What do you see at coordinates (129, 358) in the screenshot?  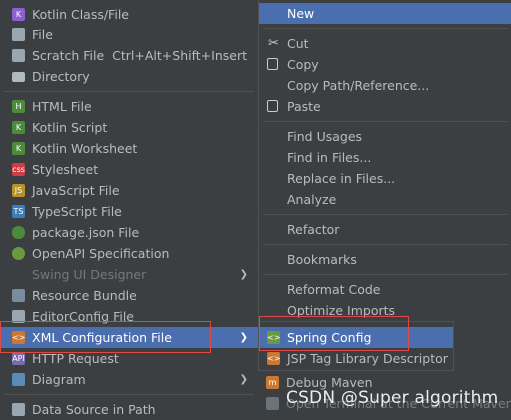 I see `menu-item-http-request: API HTTP Request` at bounding box center [129, 358].